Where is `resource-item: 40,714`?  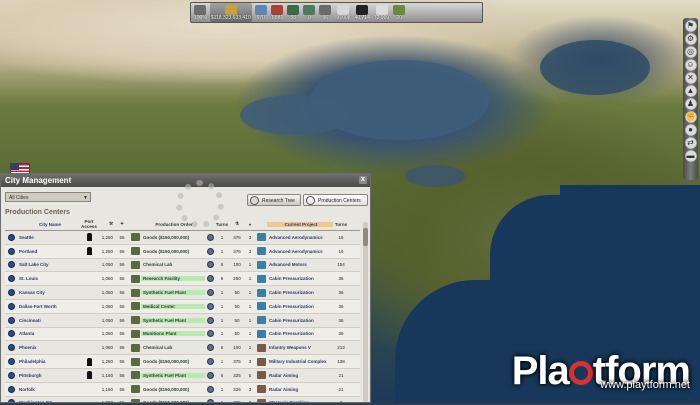 resource-item: 40,714 is located at coordinates (362, 12).